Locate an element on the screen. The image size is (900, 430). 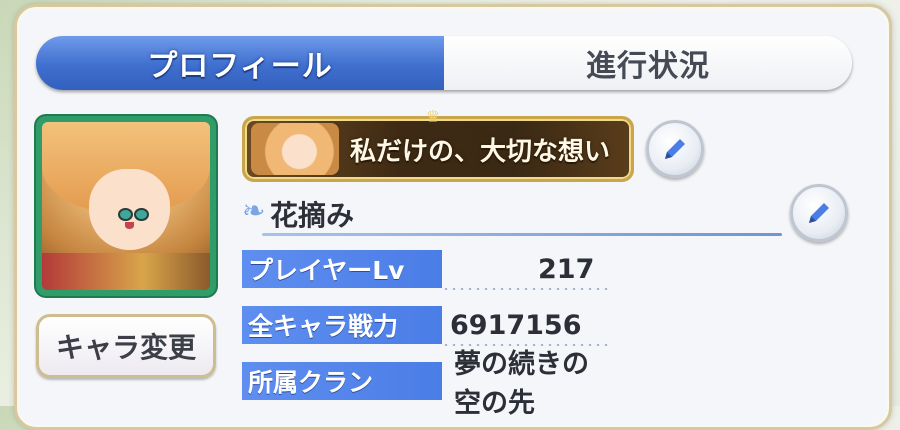
clan-value: 夢の続きの空の先 is located at coordinates (521, 384).